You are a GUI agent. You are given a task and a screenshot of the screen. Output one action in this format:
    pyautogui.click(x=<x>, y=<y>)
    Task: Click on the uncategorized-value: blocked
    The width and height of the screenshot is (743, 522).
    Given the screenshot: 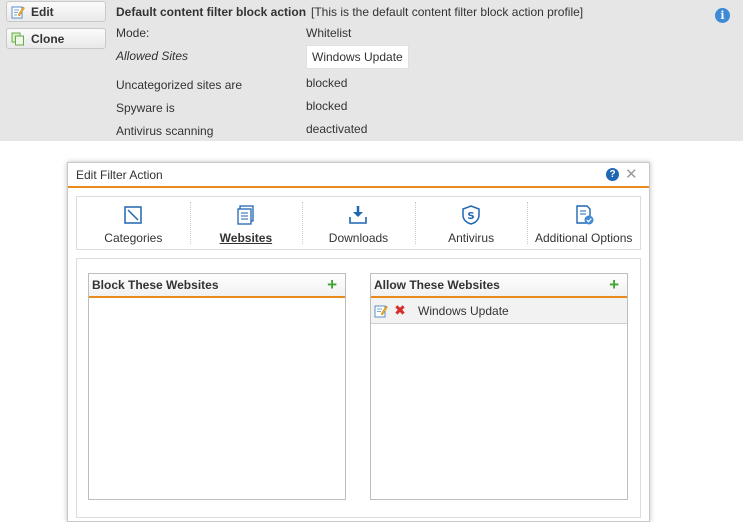 What is the action you would take?
    pyautogui.click(x=327, y=83)
    